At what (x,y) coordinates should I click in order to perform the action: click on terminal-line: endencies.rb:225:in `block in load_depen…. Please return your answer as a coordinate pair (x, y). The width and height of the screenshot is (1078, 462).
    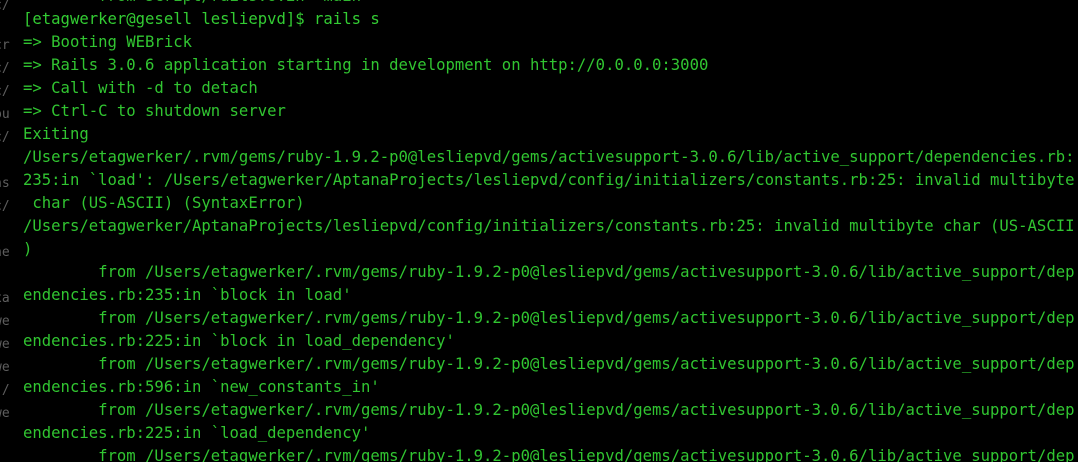
    Looking at the image, I should click on (239, 341).